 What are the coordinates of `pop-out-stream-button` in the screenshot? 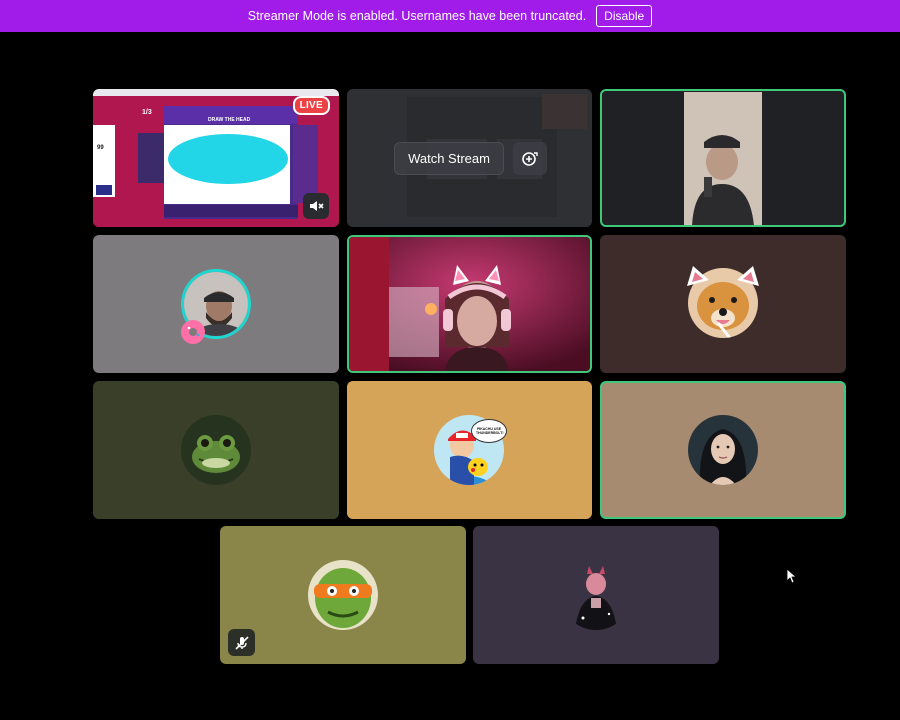 It's located at (530, 158).